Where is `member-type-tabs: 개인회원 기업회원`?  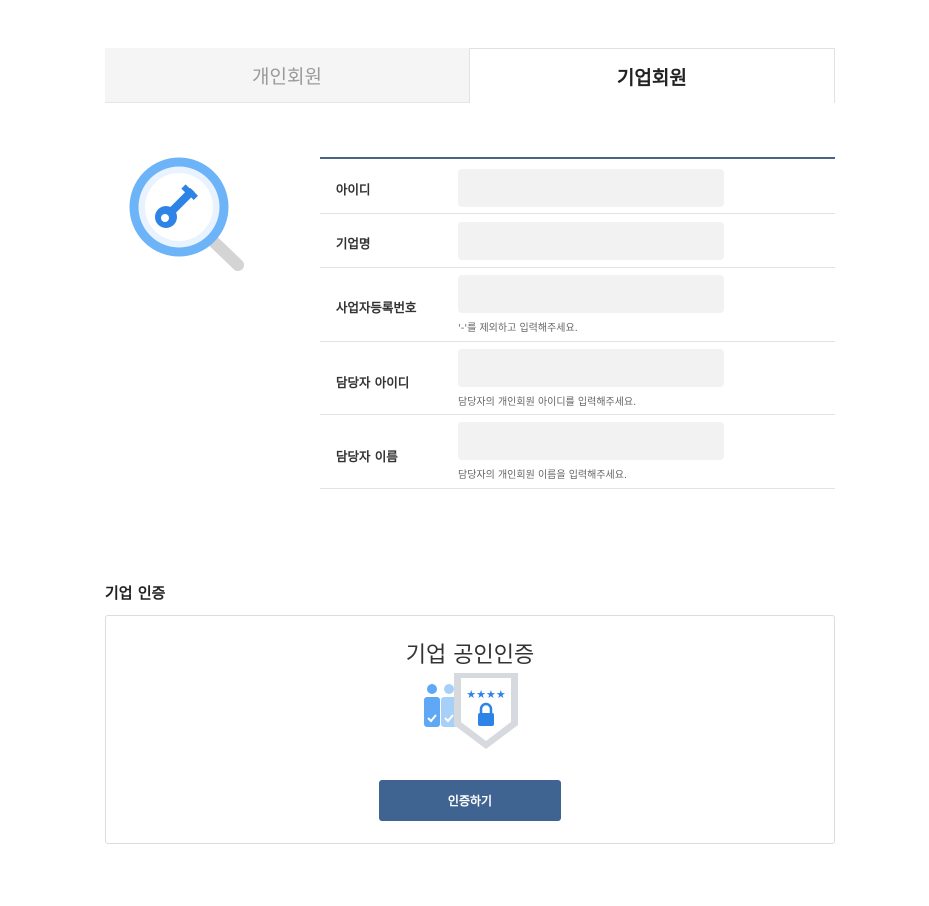
member-type-tabs: 개인회원 기업회원 is located at coordinates (470, 75).